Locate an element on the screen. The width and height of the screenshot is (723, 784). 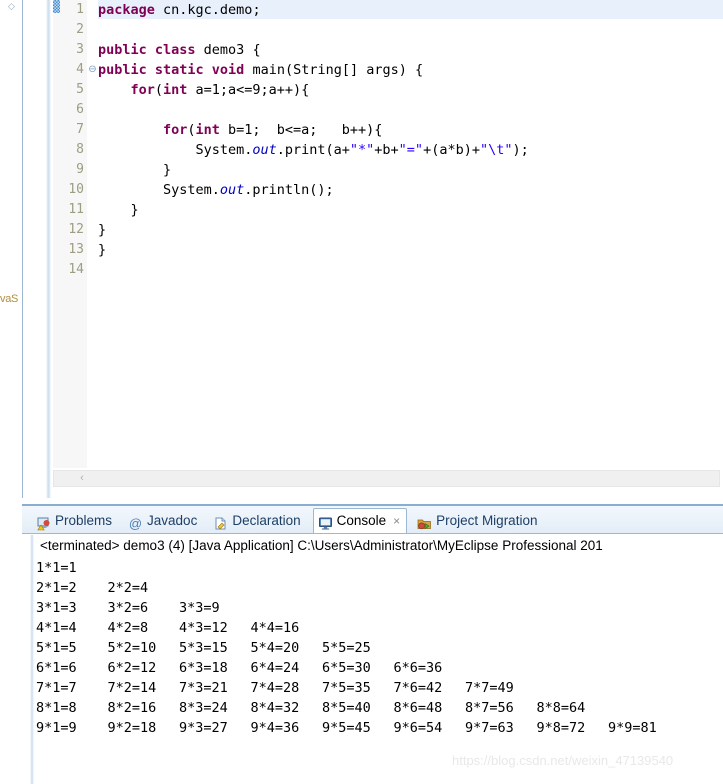
code-line: System.out.println(); is located at coordinates (248, 190).